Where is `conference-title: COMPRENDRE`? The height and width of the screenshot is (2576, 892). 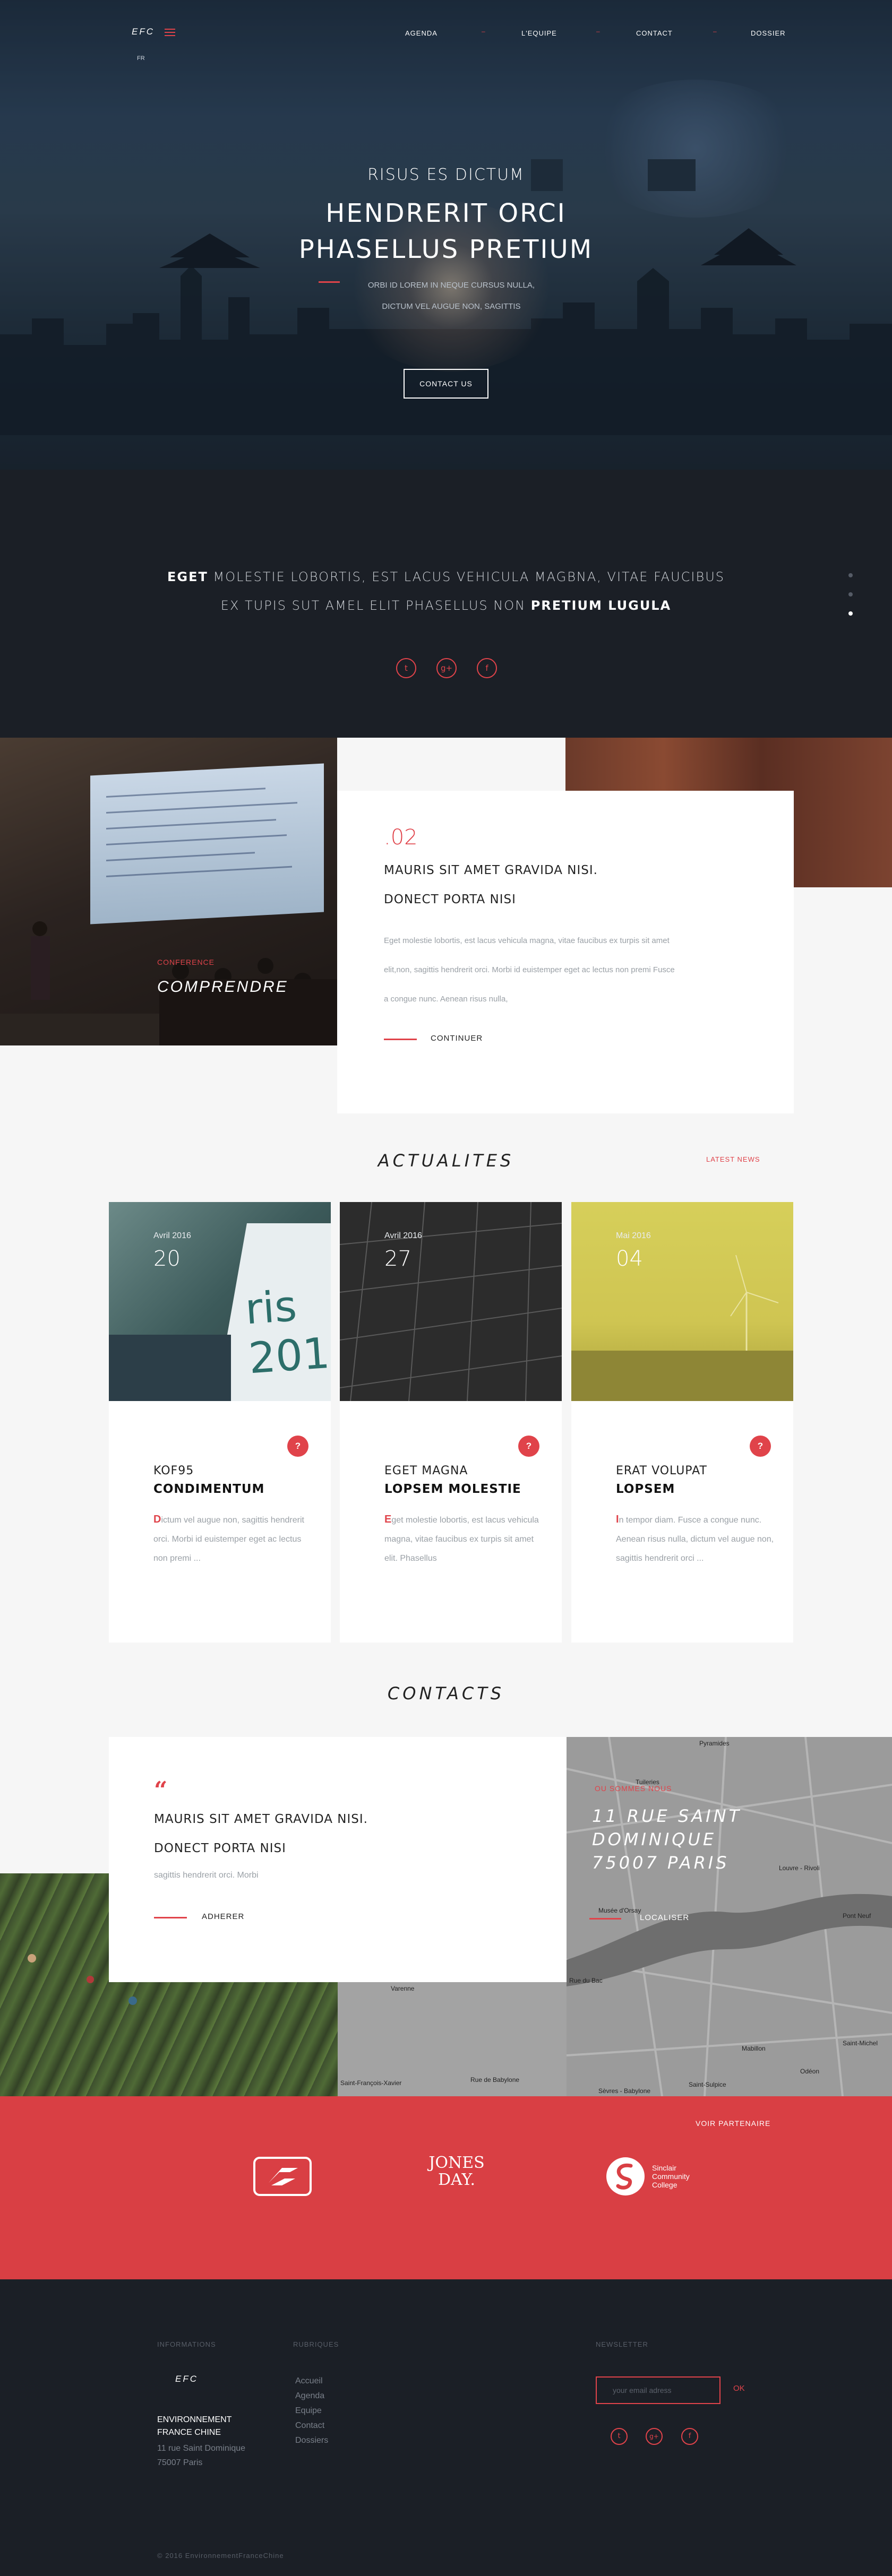
conference-title: COMPRENDRE is located at coordinates (223, 987).